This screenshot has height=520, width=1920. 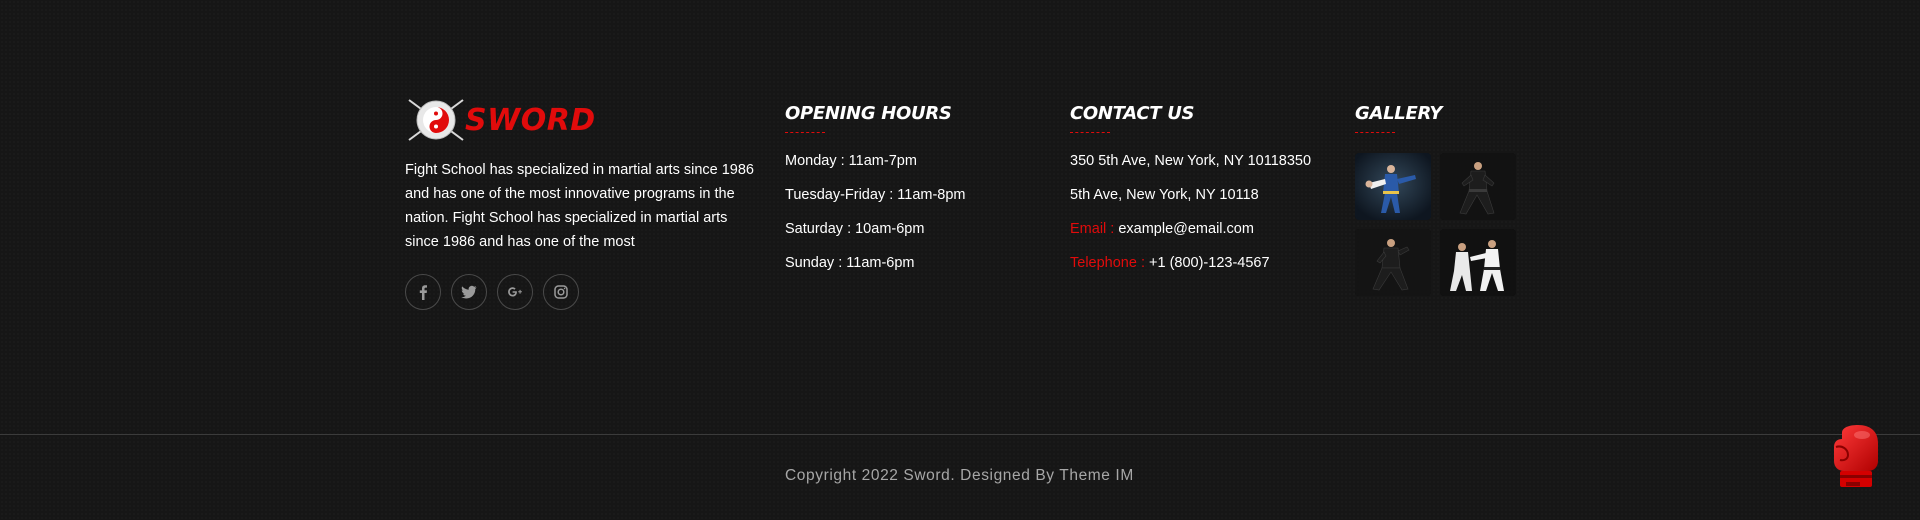 I want to click on martial-artist-stance-photo, so click(x=1478, y=186).